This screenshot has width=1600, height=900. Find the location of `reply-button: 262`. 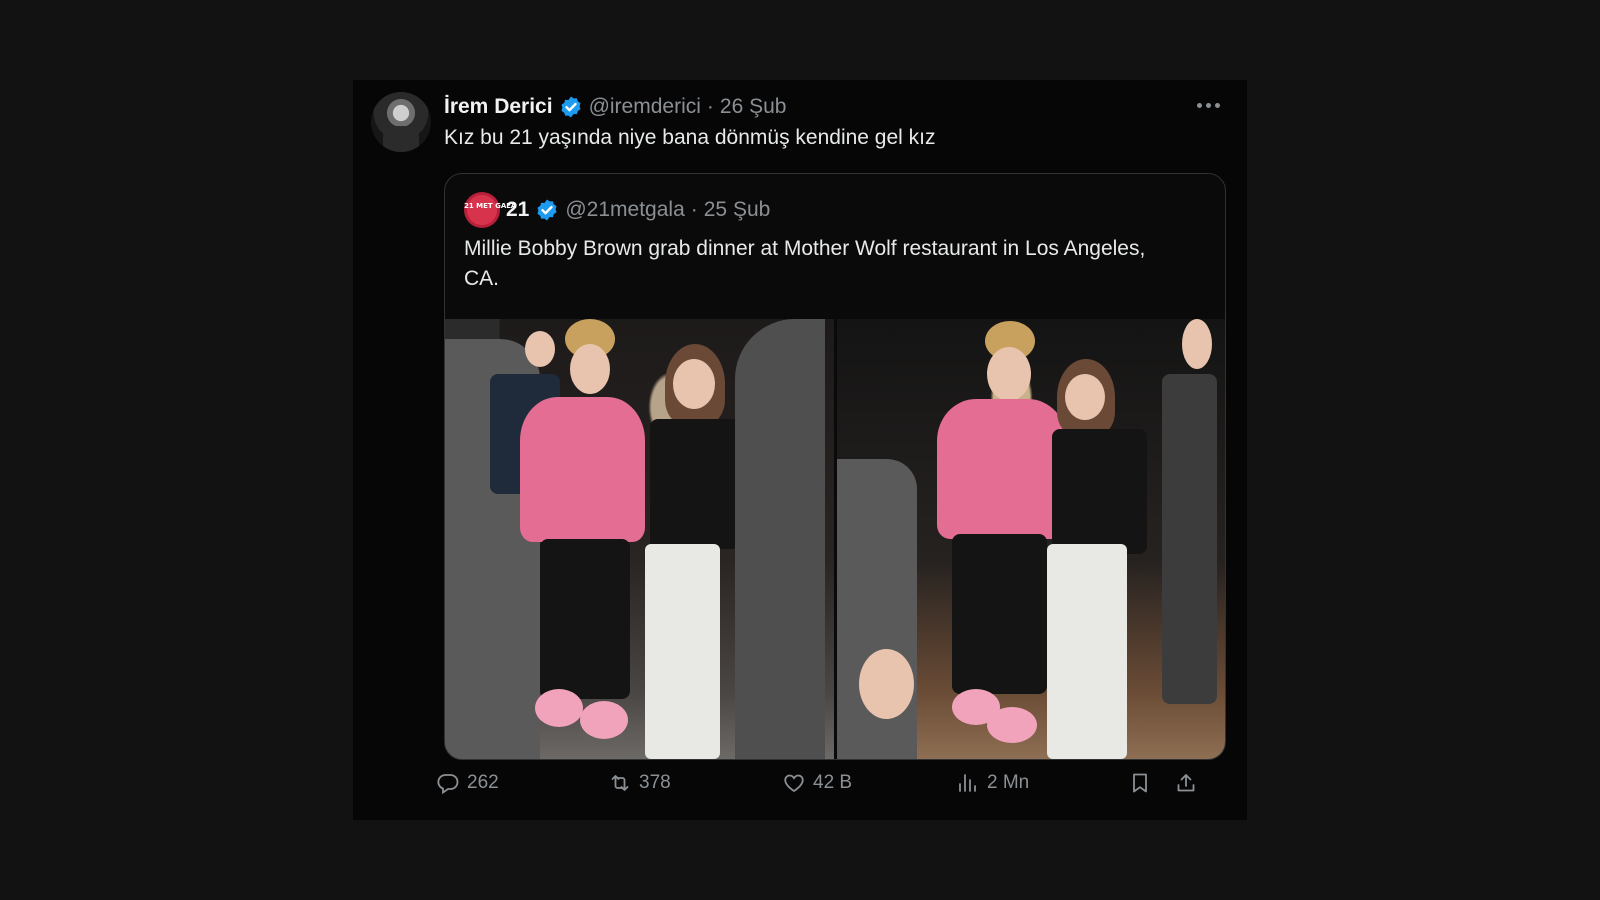

reply-button: 262 is located at coordinates (467, 783).